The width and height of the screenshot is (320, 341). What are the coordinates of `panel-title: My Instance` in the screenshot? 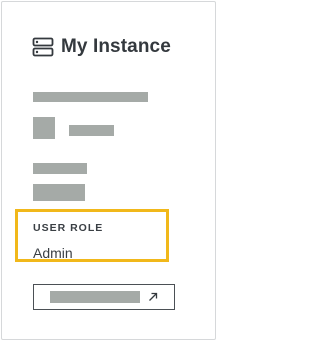 It's located at (116, 46).